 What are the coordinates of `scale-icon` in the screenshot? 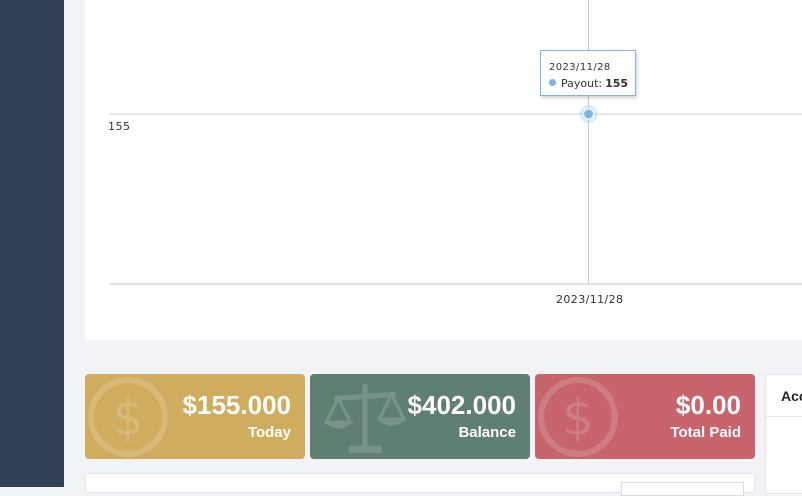 It's located at (365, 418).